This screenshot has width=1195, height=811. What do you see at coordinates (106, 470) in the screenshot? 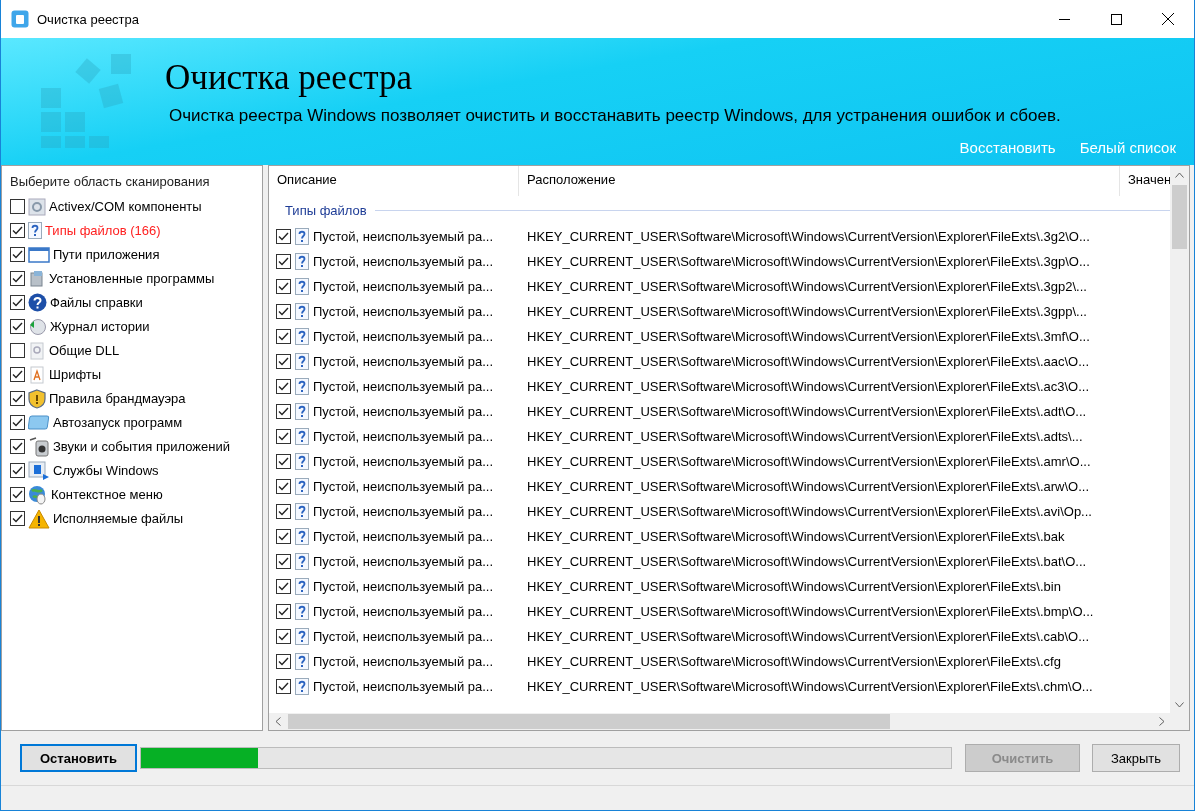
I see `scan-area-label: Службы Windows` at bounding box center [106, 470].